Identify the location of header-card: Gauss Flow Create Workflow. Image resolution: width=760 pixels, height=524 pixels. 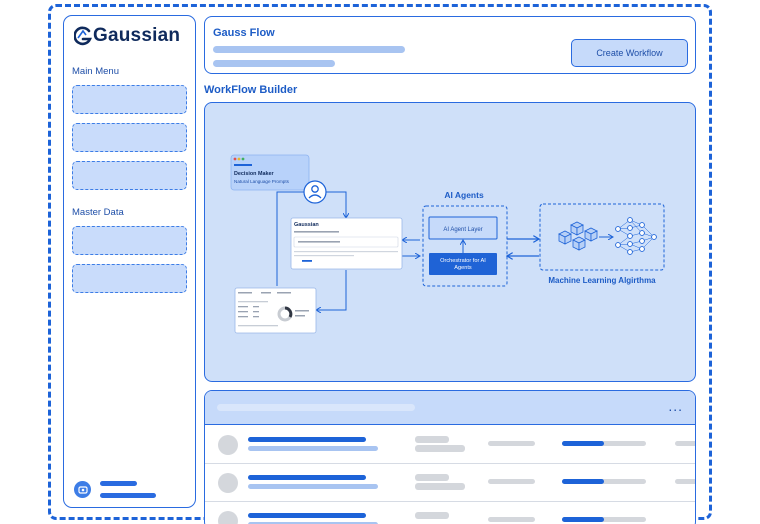
(450, 45).